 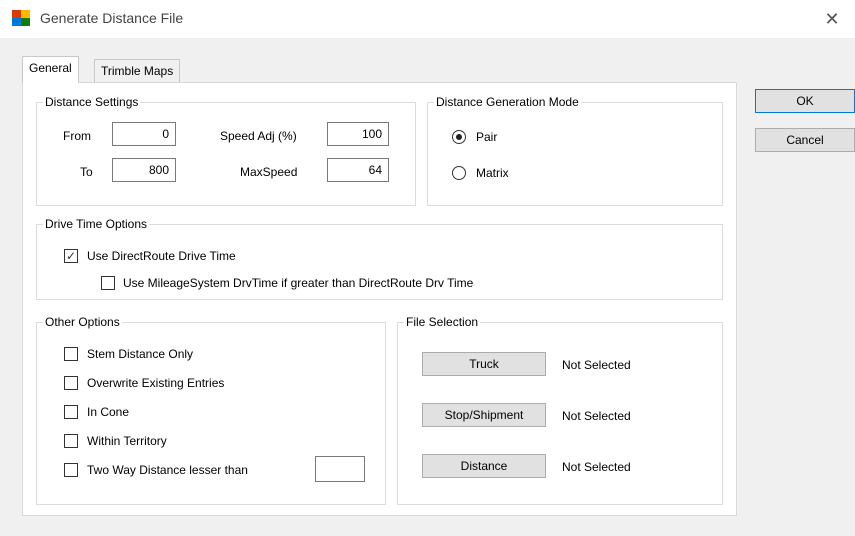 I want to click on to-label: To, so click(x=86, y=172).